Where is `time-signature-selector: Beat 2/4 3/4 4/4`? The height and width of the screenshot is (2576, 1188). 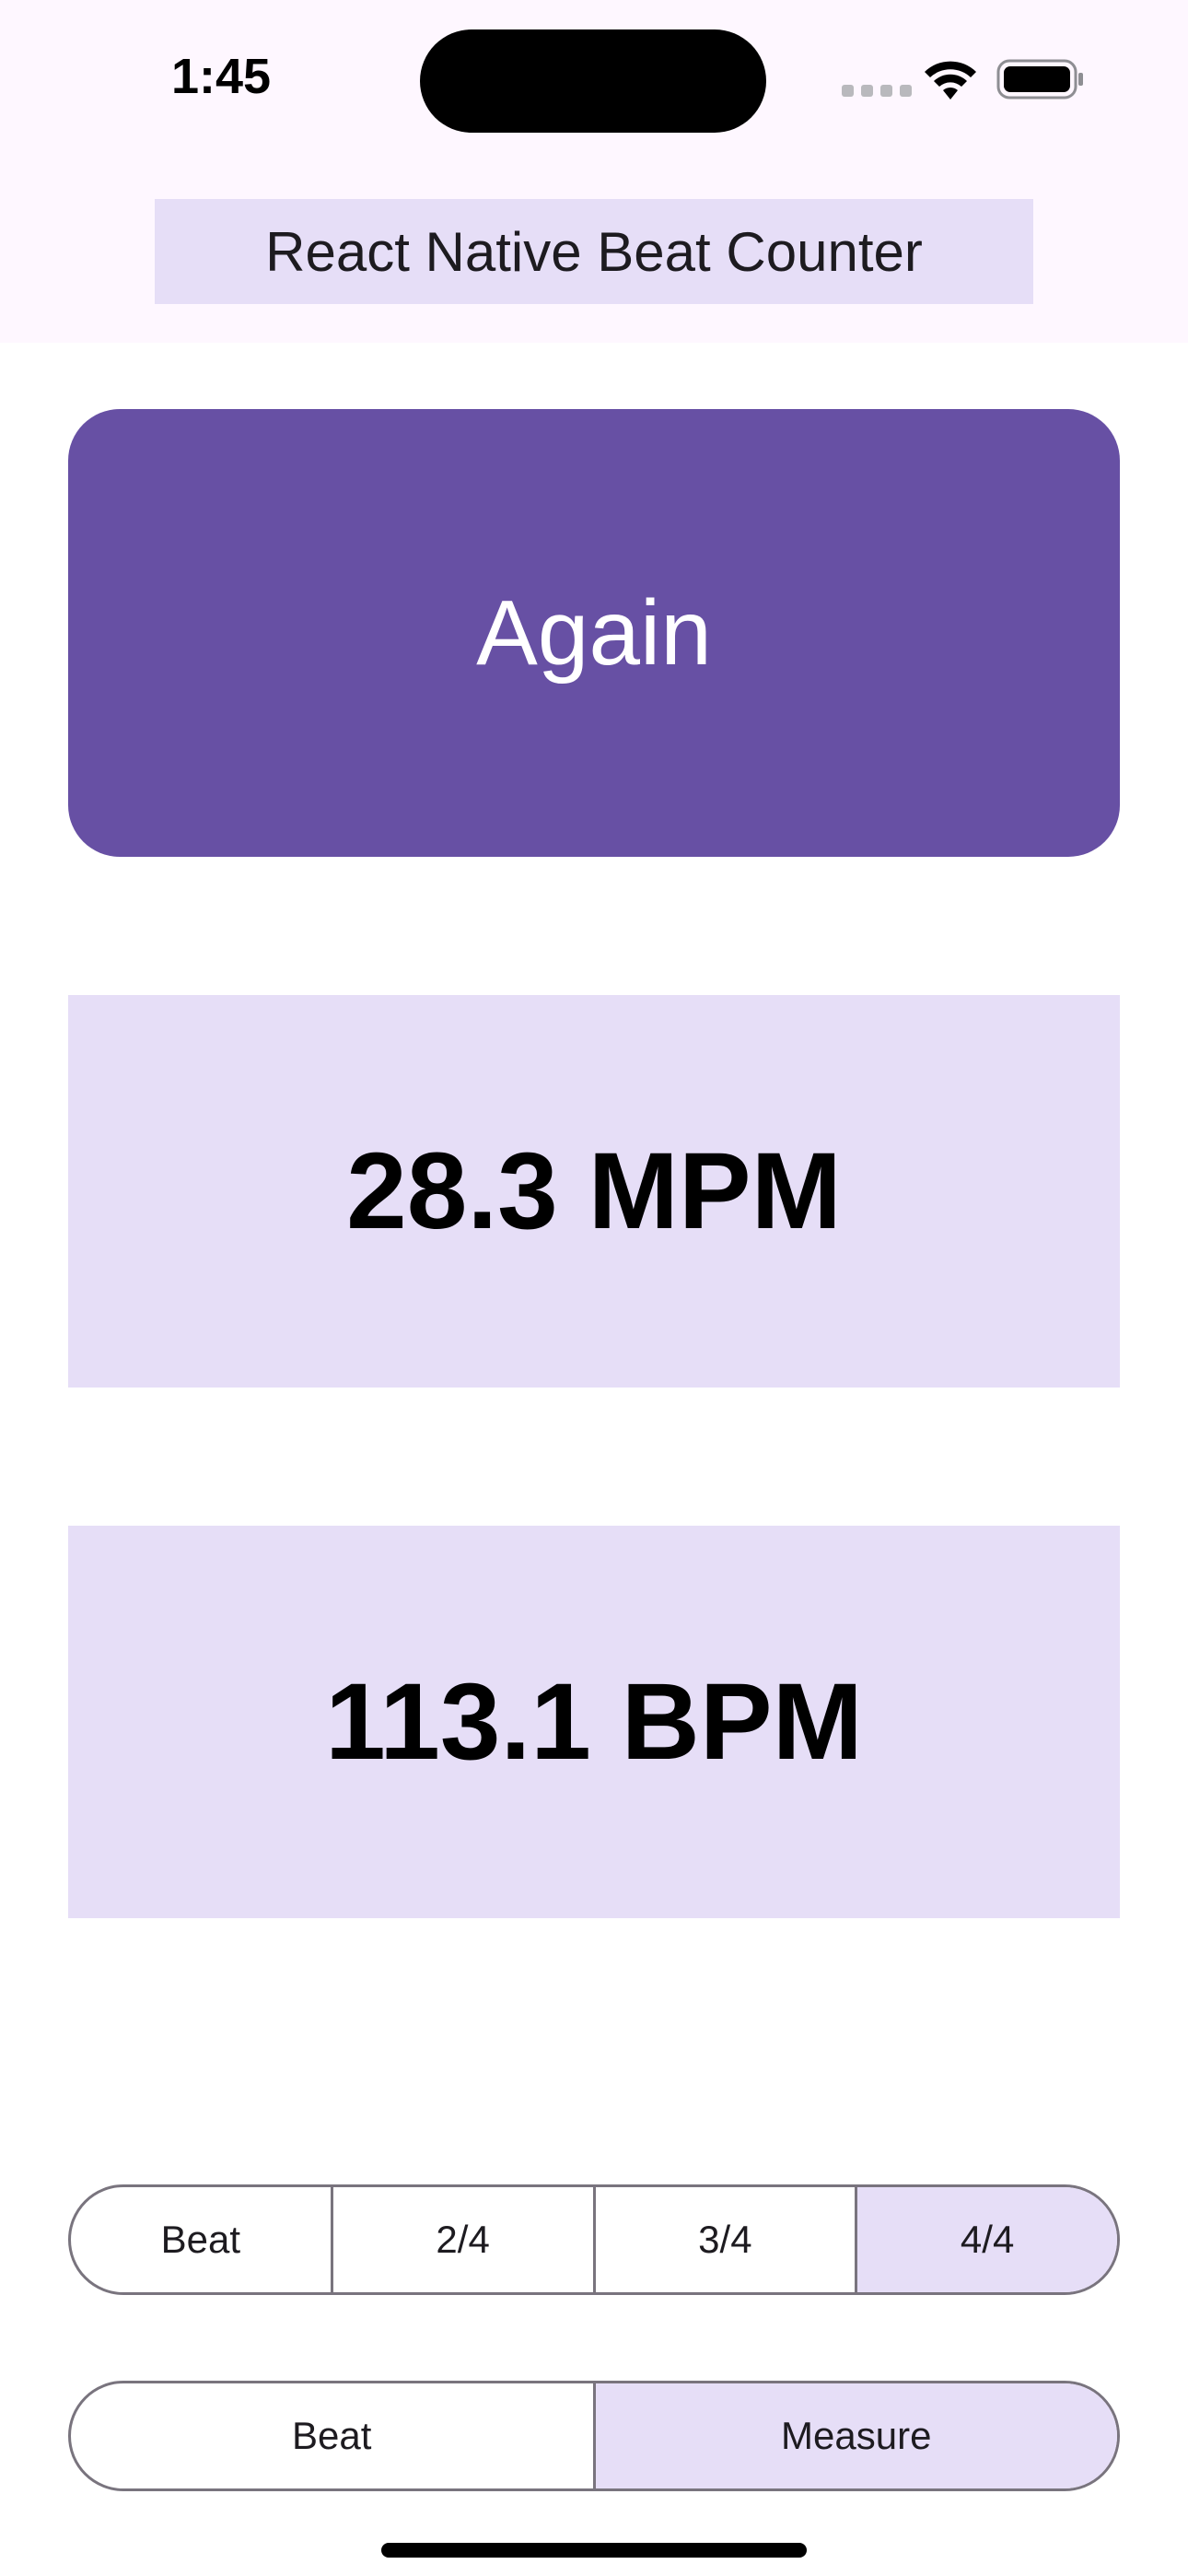 time-signature-selector: Beat 2/4 3/4 4/4 is located at coordinates (594, 2239).